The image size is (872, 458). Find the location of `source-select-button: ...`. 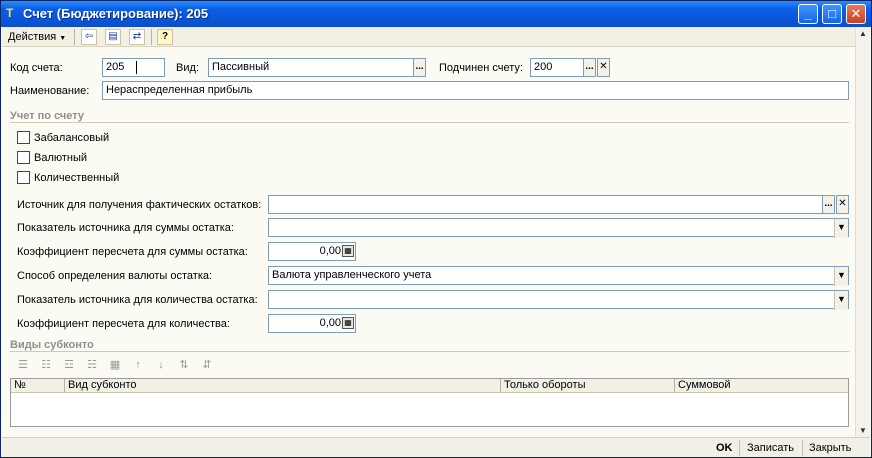

source-select-button: ... is located at coordinates (828, 204).